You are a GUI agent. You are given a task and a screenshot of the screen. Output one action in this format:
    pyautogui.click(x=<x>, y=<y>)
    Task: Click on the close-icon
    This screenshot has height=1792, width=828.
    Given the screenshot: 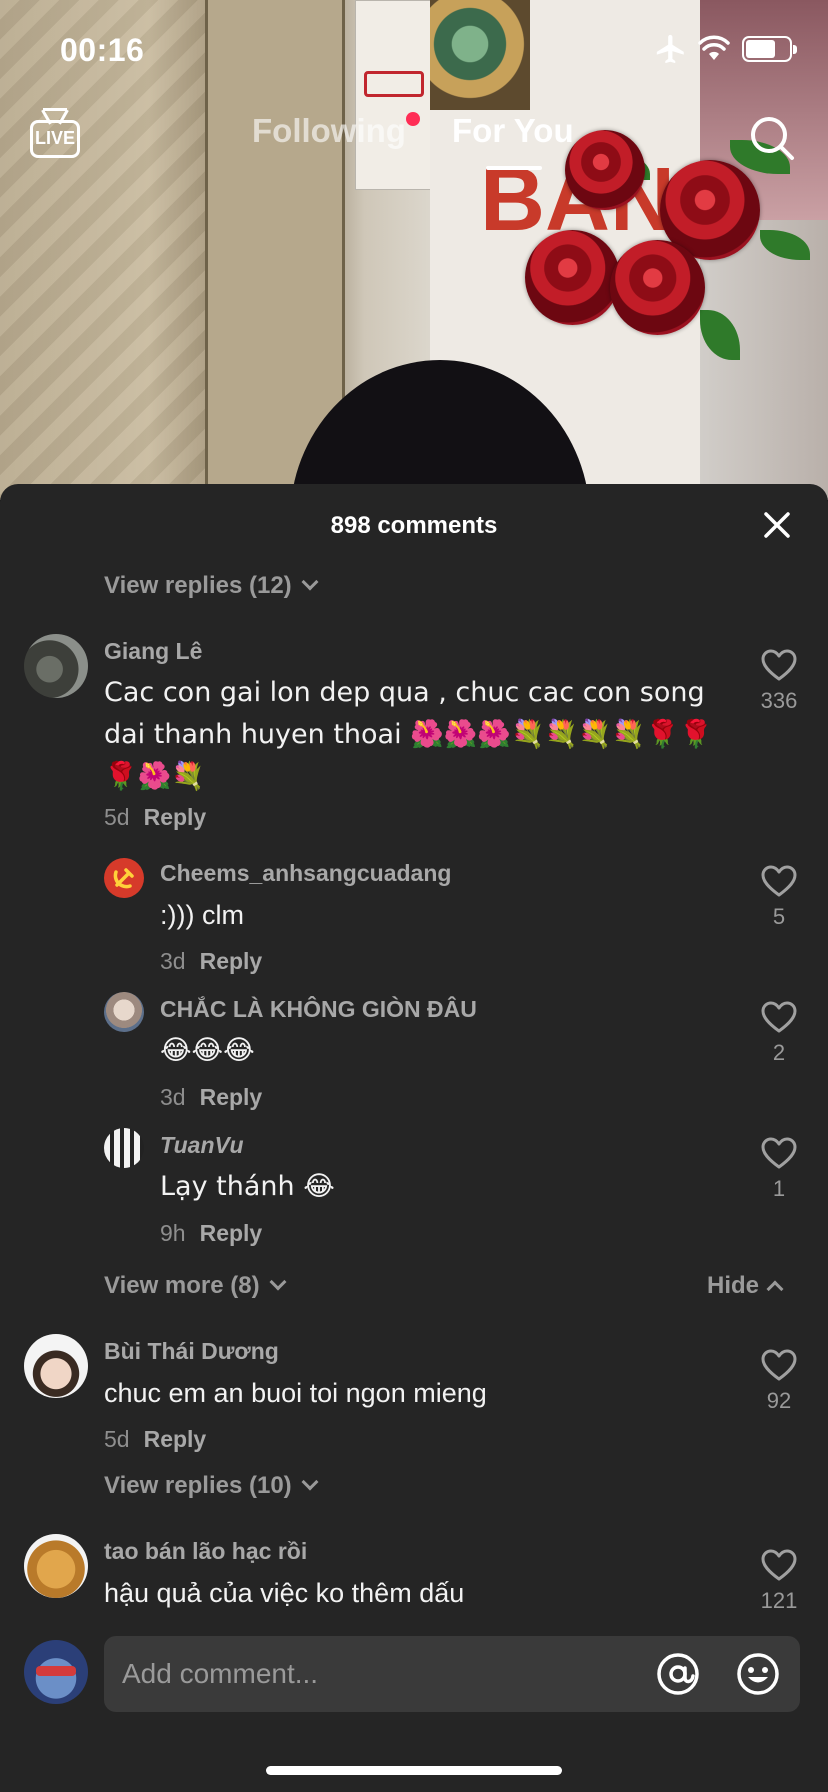 What is the action you would take?
    pyautogui.click(x=777, y=525)
    